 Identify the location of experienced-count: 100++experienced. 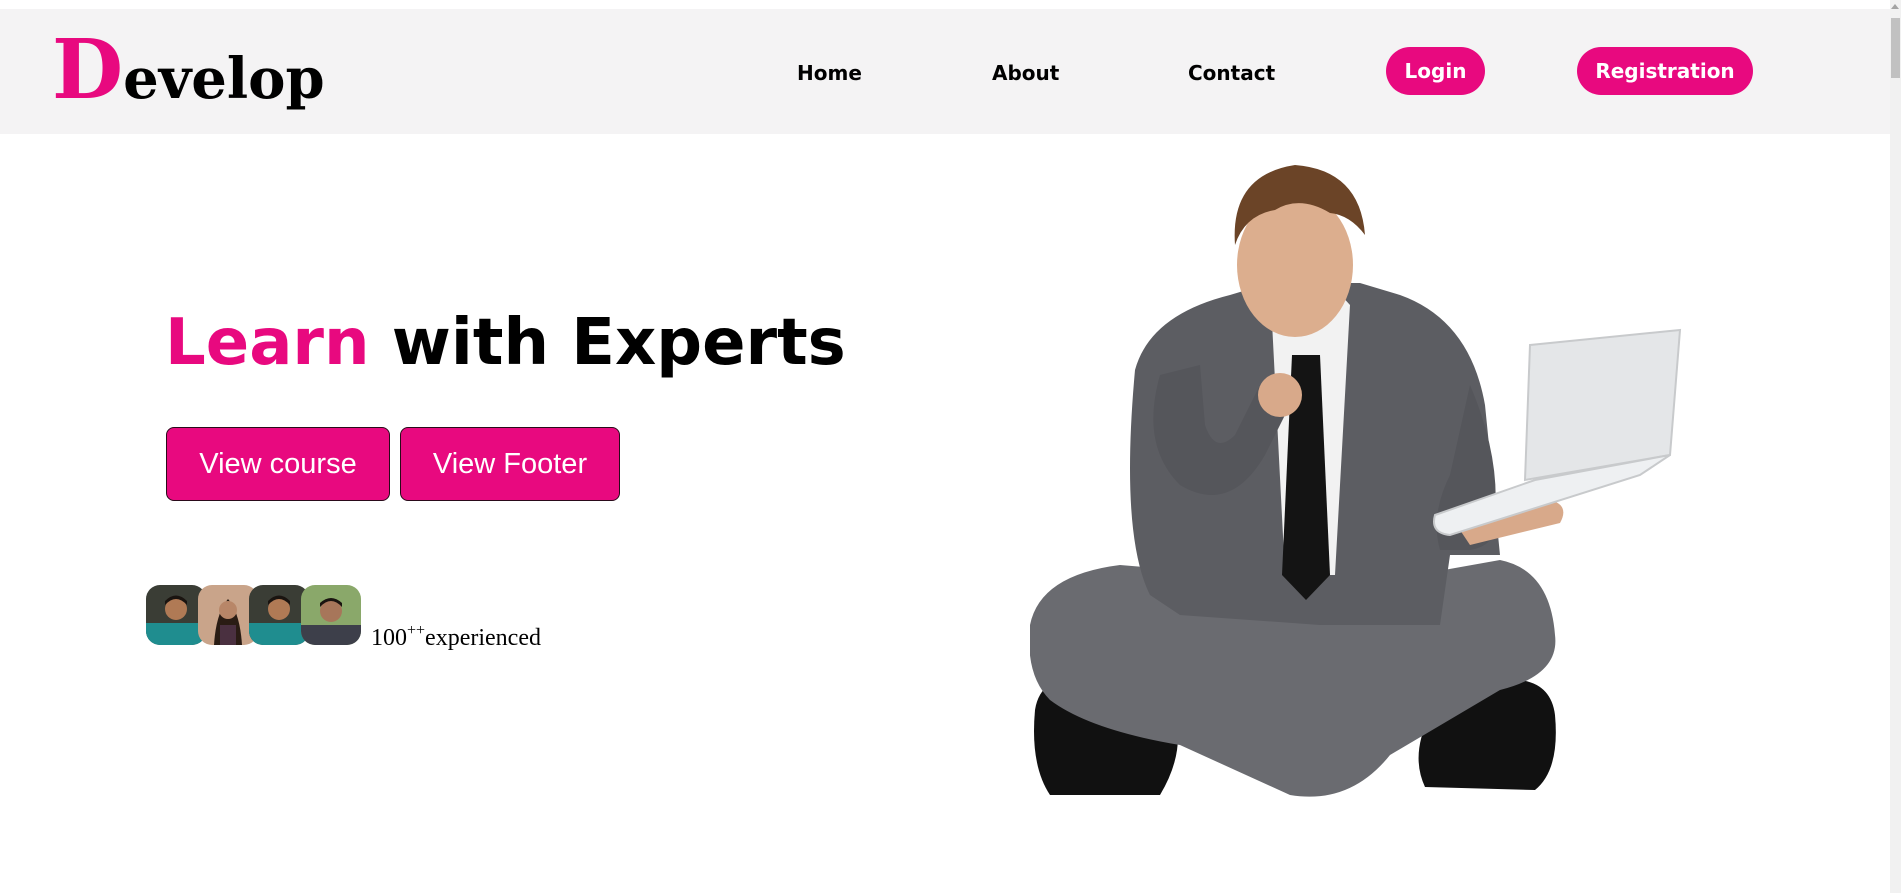
(456, 637).